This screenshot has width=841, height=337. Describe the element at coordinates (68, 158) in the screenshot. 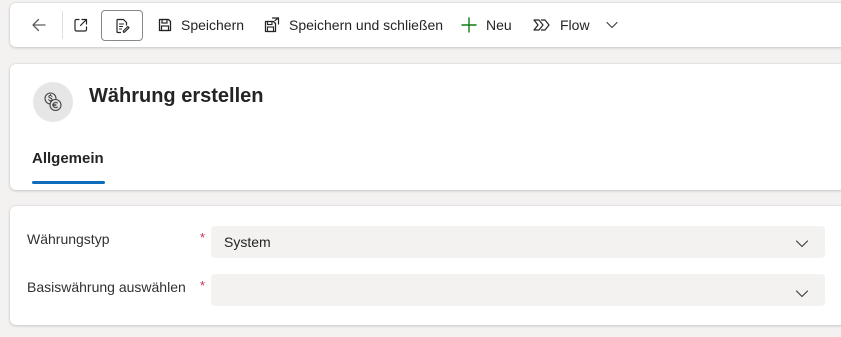

I see `tab-allgemein: Allgemein` at that location.